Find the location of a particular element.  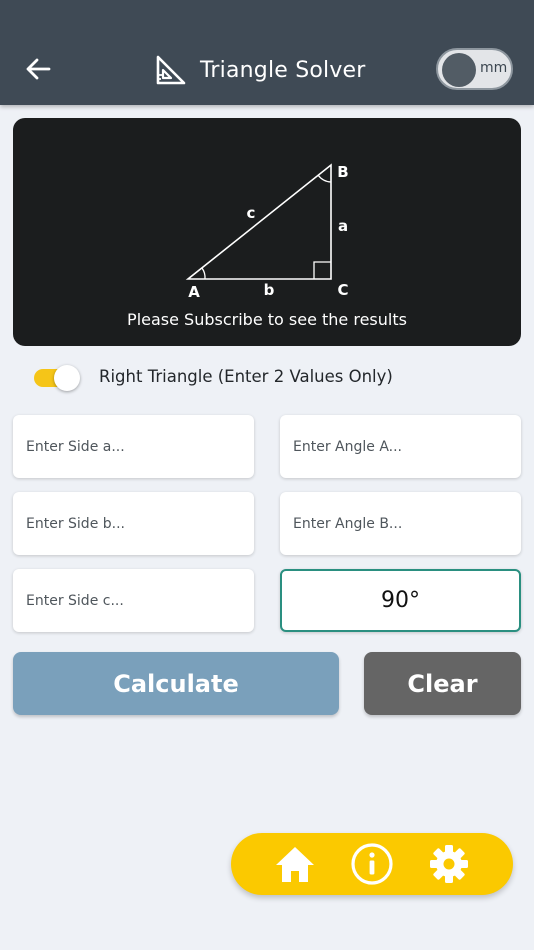

angle-a-field is located at coordinates (400, 446).